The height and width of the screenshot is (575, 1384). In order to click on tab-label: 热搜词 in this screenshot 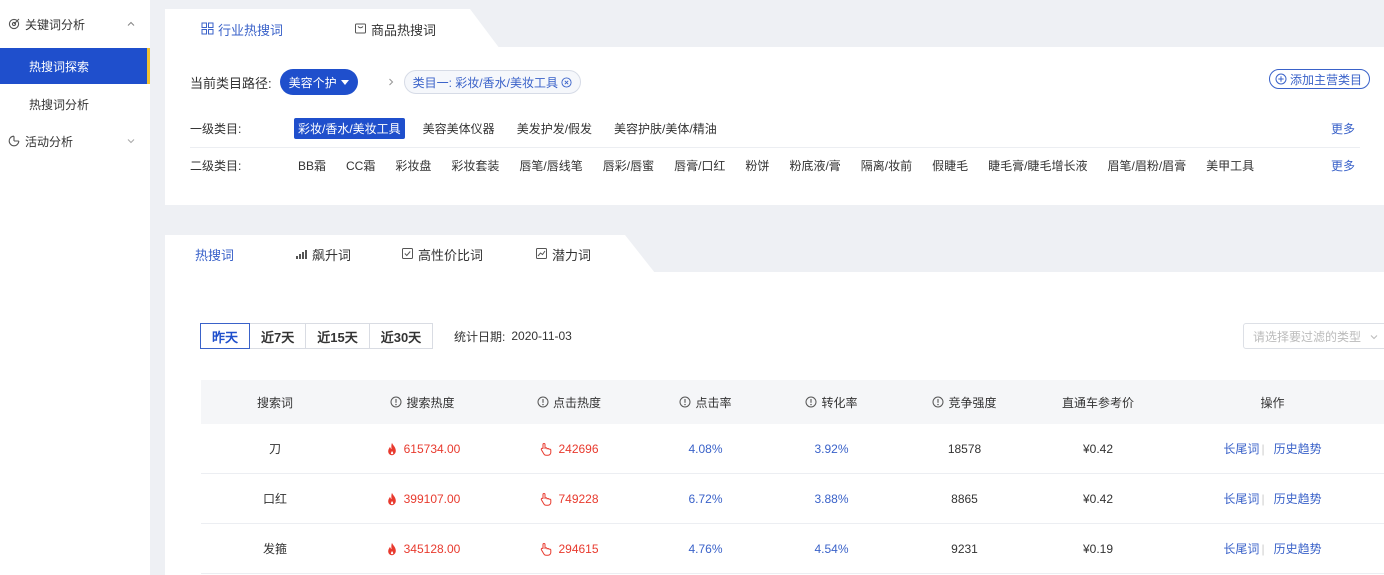, I will do `click(215, 255)`.